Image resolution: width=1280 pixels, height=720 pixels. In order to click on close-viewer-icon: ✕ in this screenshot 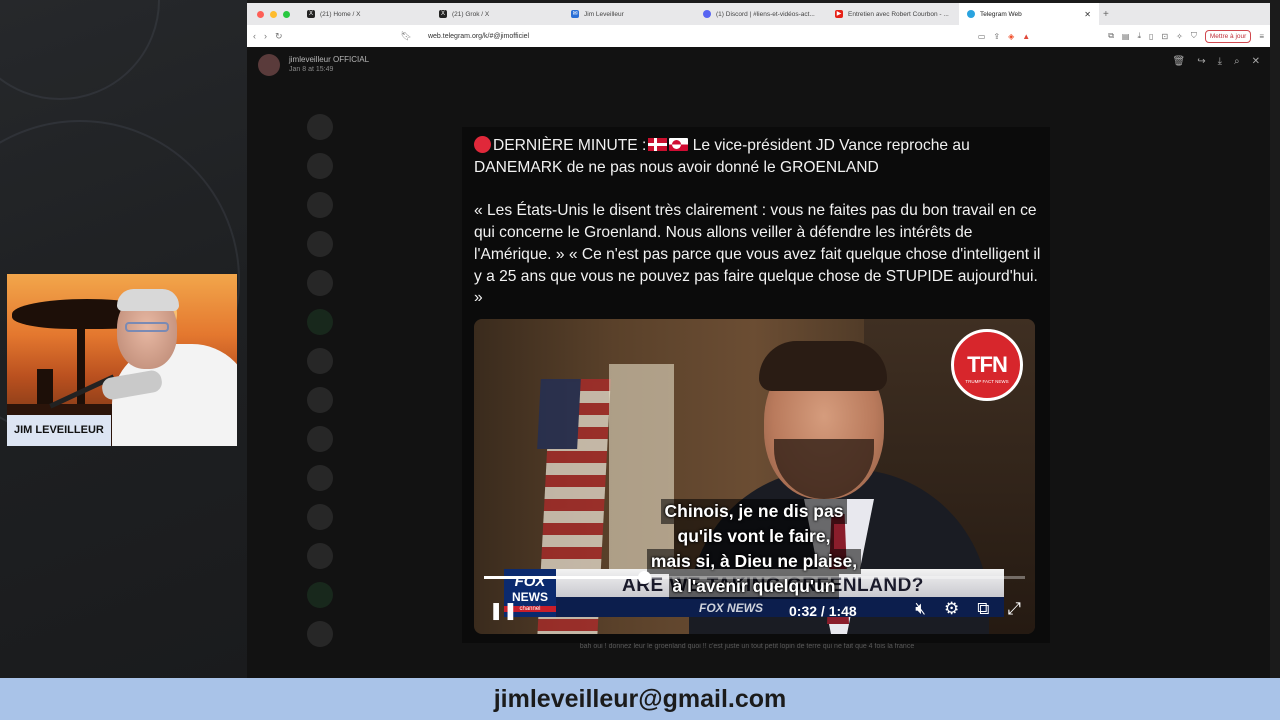, I will do `click(1256, 61)`.